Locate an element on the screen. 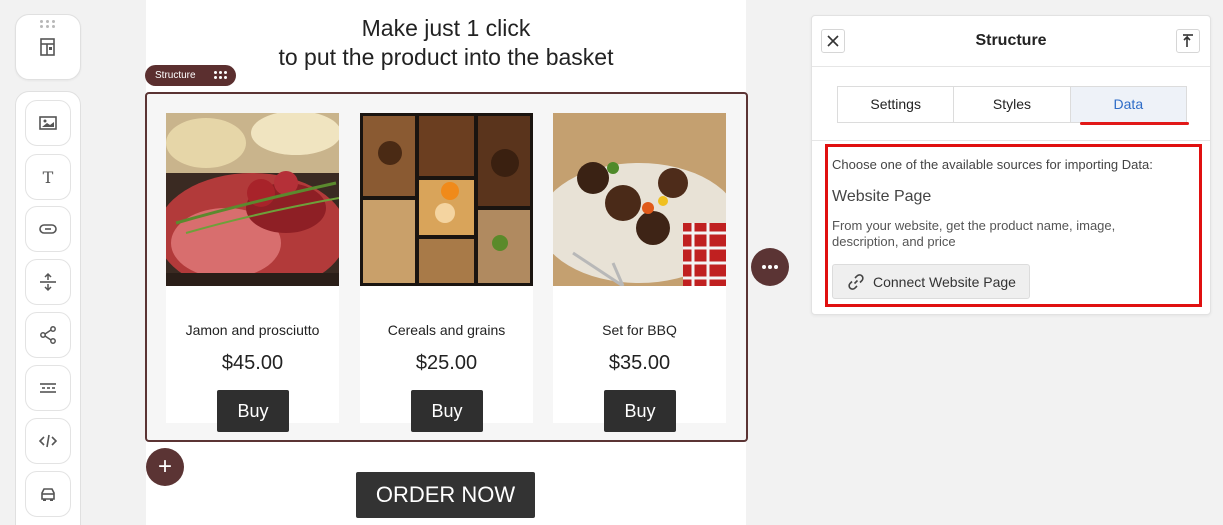  product-name: Jamon and prosciutto is located at coordinates (252, 330).